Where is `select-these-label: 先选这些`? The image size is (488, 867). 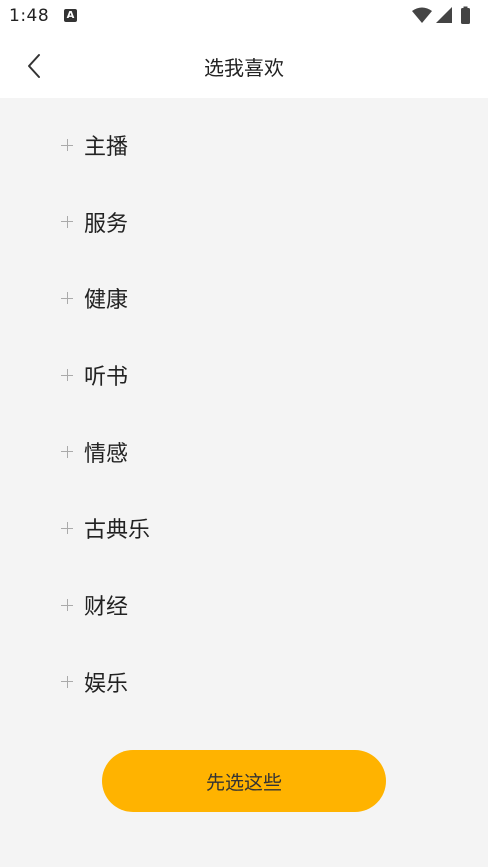 select-these-label: 先选这些 is located at coordinates (243, 782).